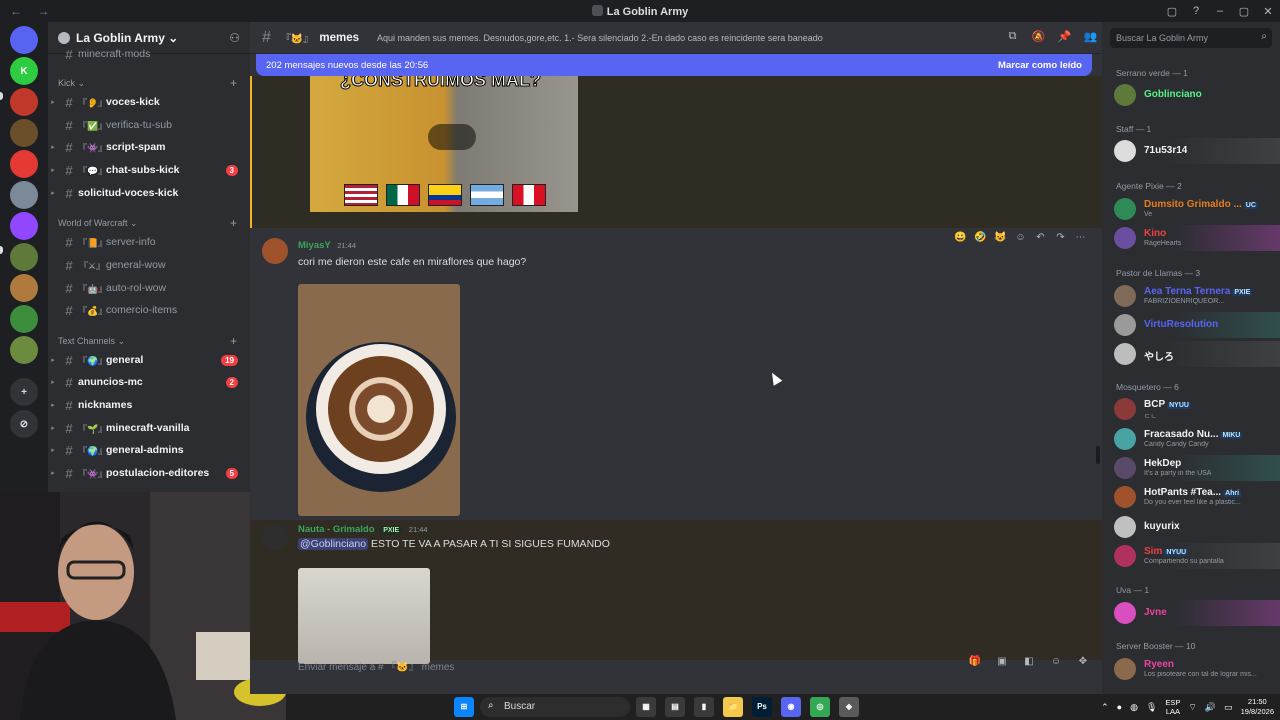  Describe the element at coordinates (704, 707) in the screenshot. I see `taskbar-app-icon: ▮` at that location.